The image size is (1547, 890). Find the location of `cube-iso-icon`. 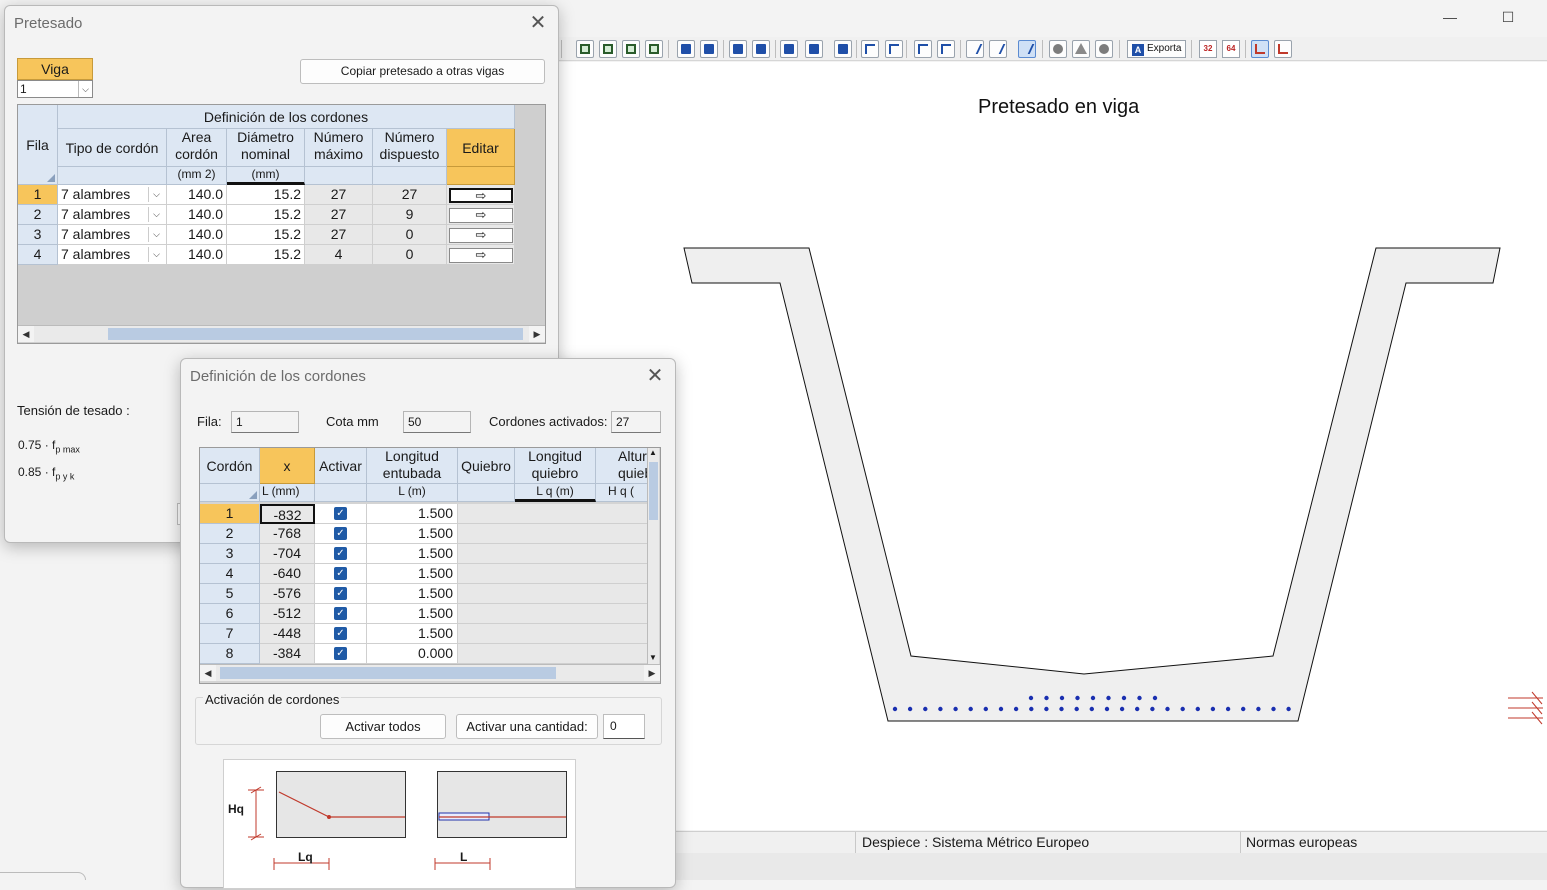

cube-iso-icon is located at coordinates (814, 49).